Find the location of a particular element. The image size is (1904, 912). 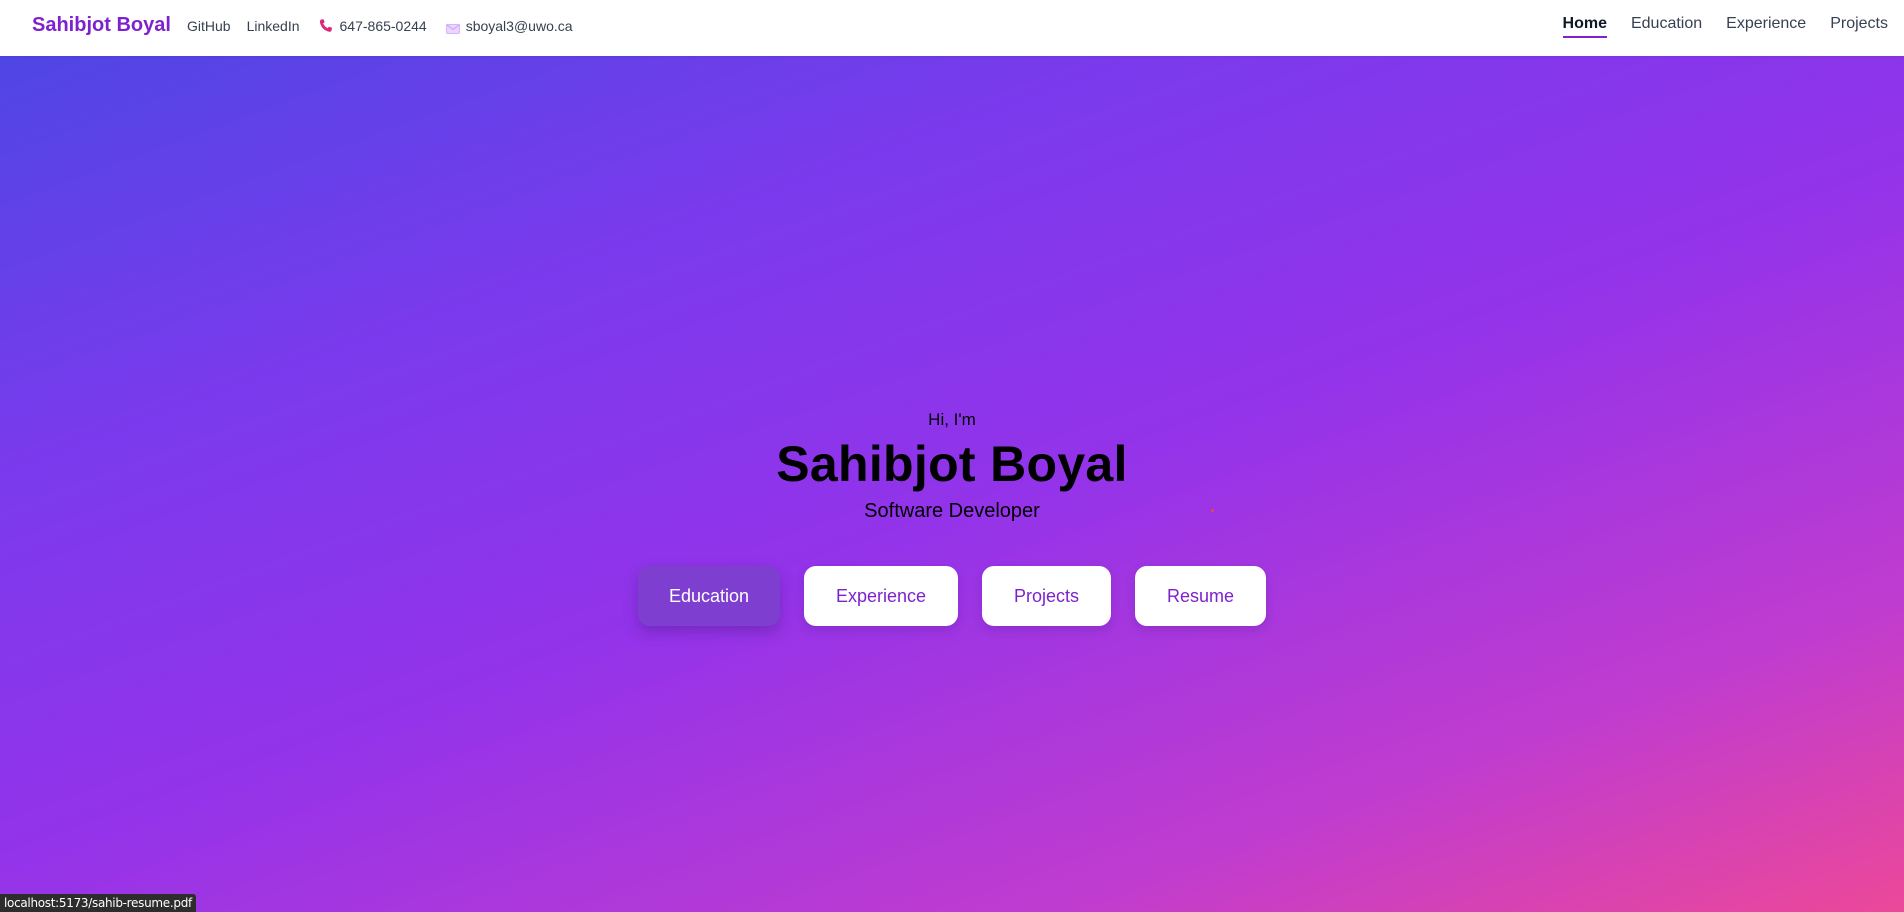

nav-home: Home is located at coordinates (1585, 26).